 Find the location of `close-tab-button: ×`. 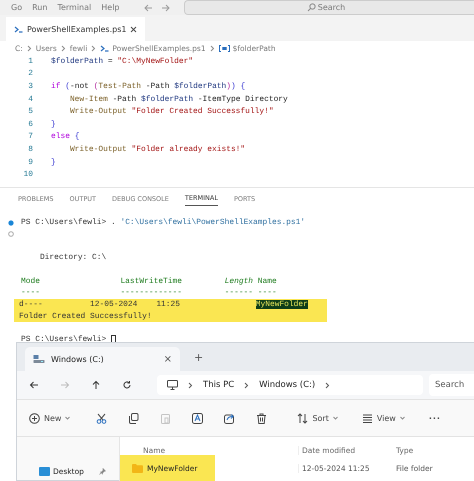

close-tab-button: × is located at coordinates (168, 359).